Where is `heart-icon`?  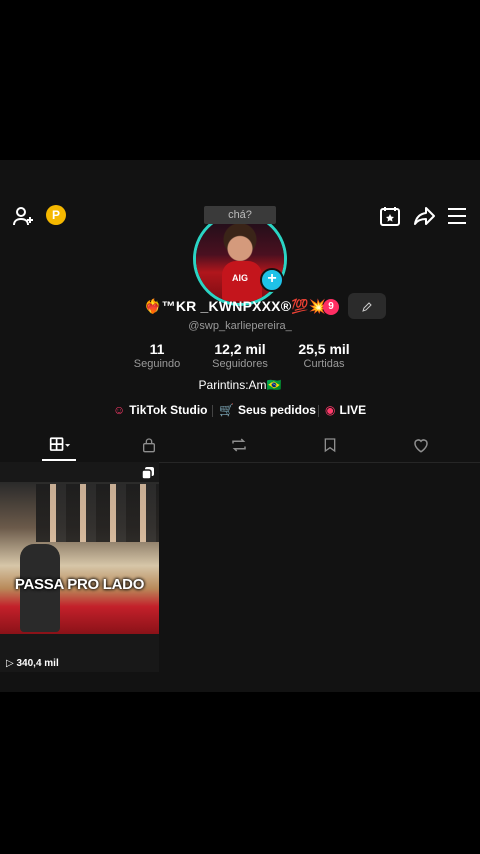 heart-icon is located at coordinates (421, 446).